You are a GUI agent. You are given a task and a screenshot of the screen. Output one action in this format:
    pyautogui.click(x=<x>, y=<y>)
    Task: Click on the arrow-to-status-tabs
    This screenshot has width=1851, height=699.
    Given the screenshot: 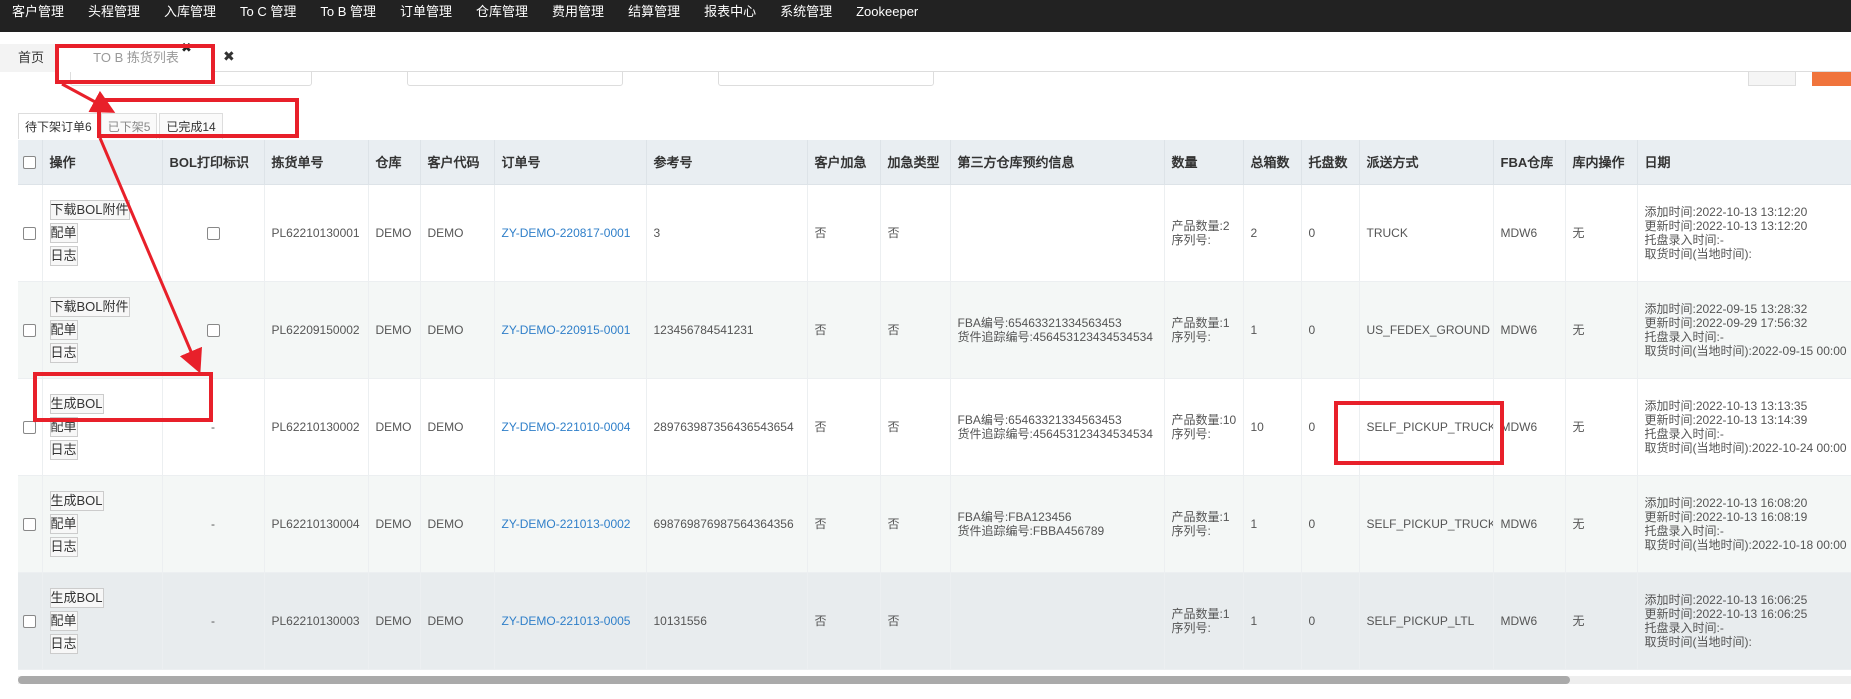 What is the action you would take?
    pyautogui.click(x=88, y=97)
    